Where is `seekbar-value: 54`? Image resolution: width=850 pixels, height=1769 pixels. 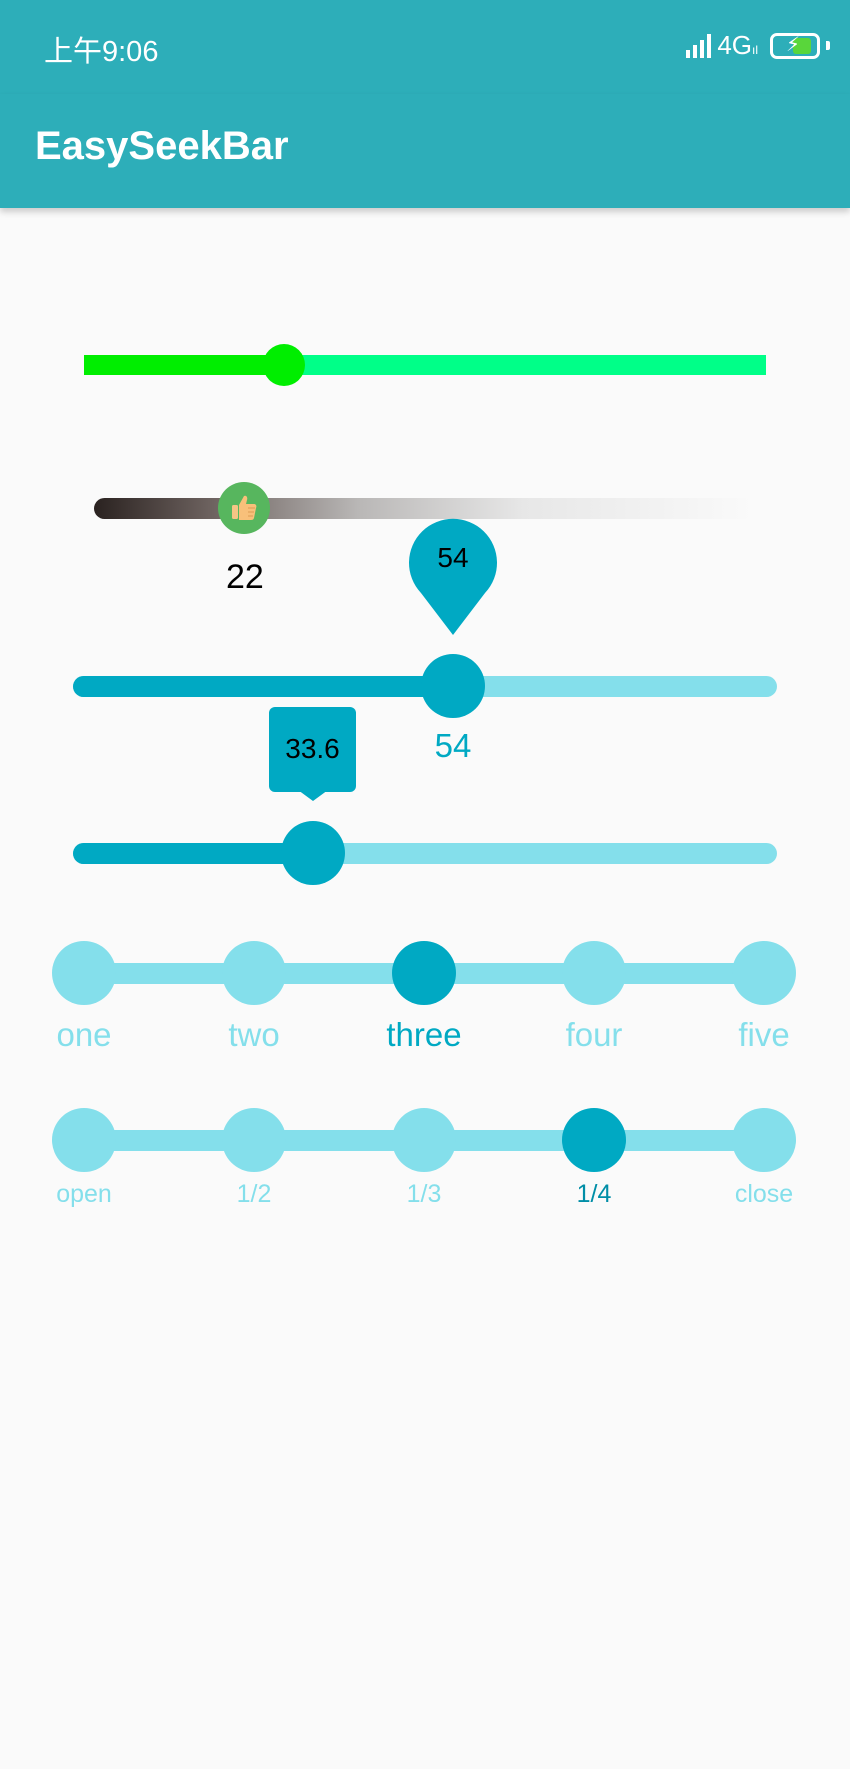 seekbar-value: 54 is located at coordinates (453, 745).